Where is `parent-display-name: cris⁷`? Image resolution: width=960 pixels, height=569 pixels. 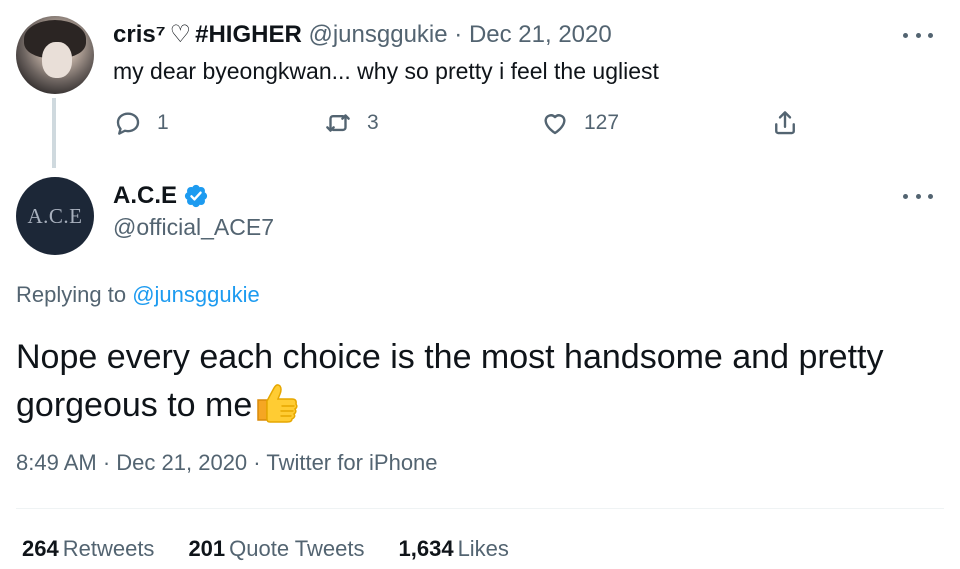
parent-display-name: cris⁷ is located at coordinates (139, 34).